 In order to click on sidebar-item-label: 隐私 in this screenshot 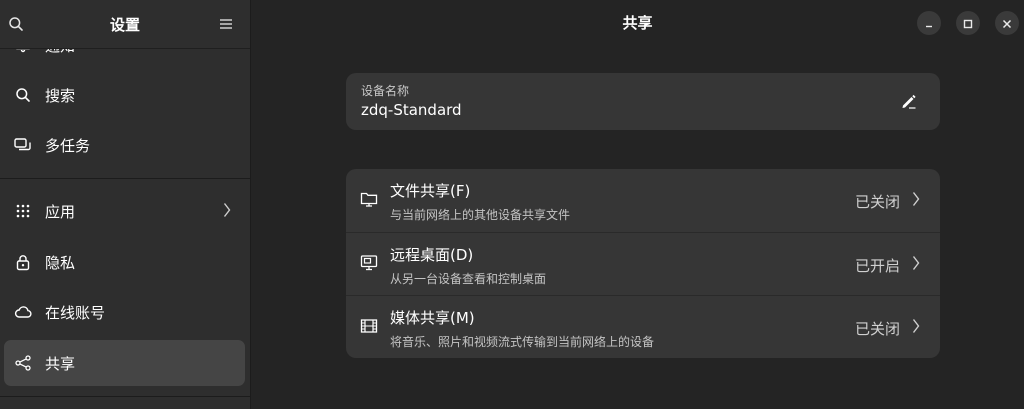, I will do `click(60, 262)`.